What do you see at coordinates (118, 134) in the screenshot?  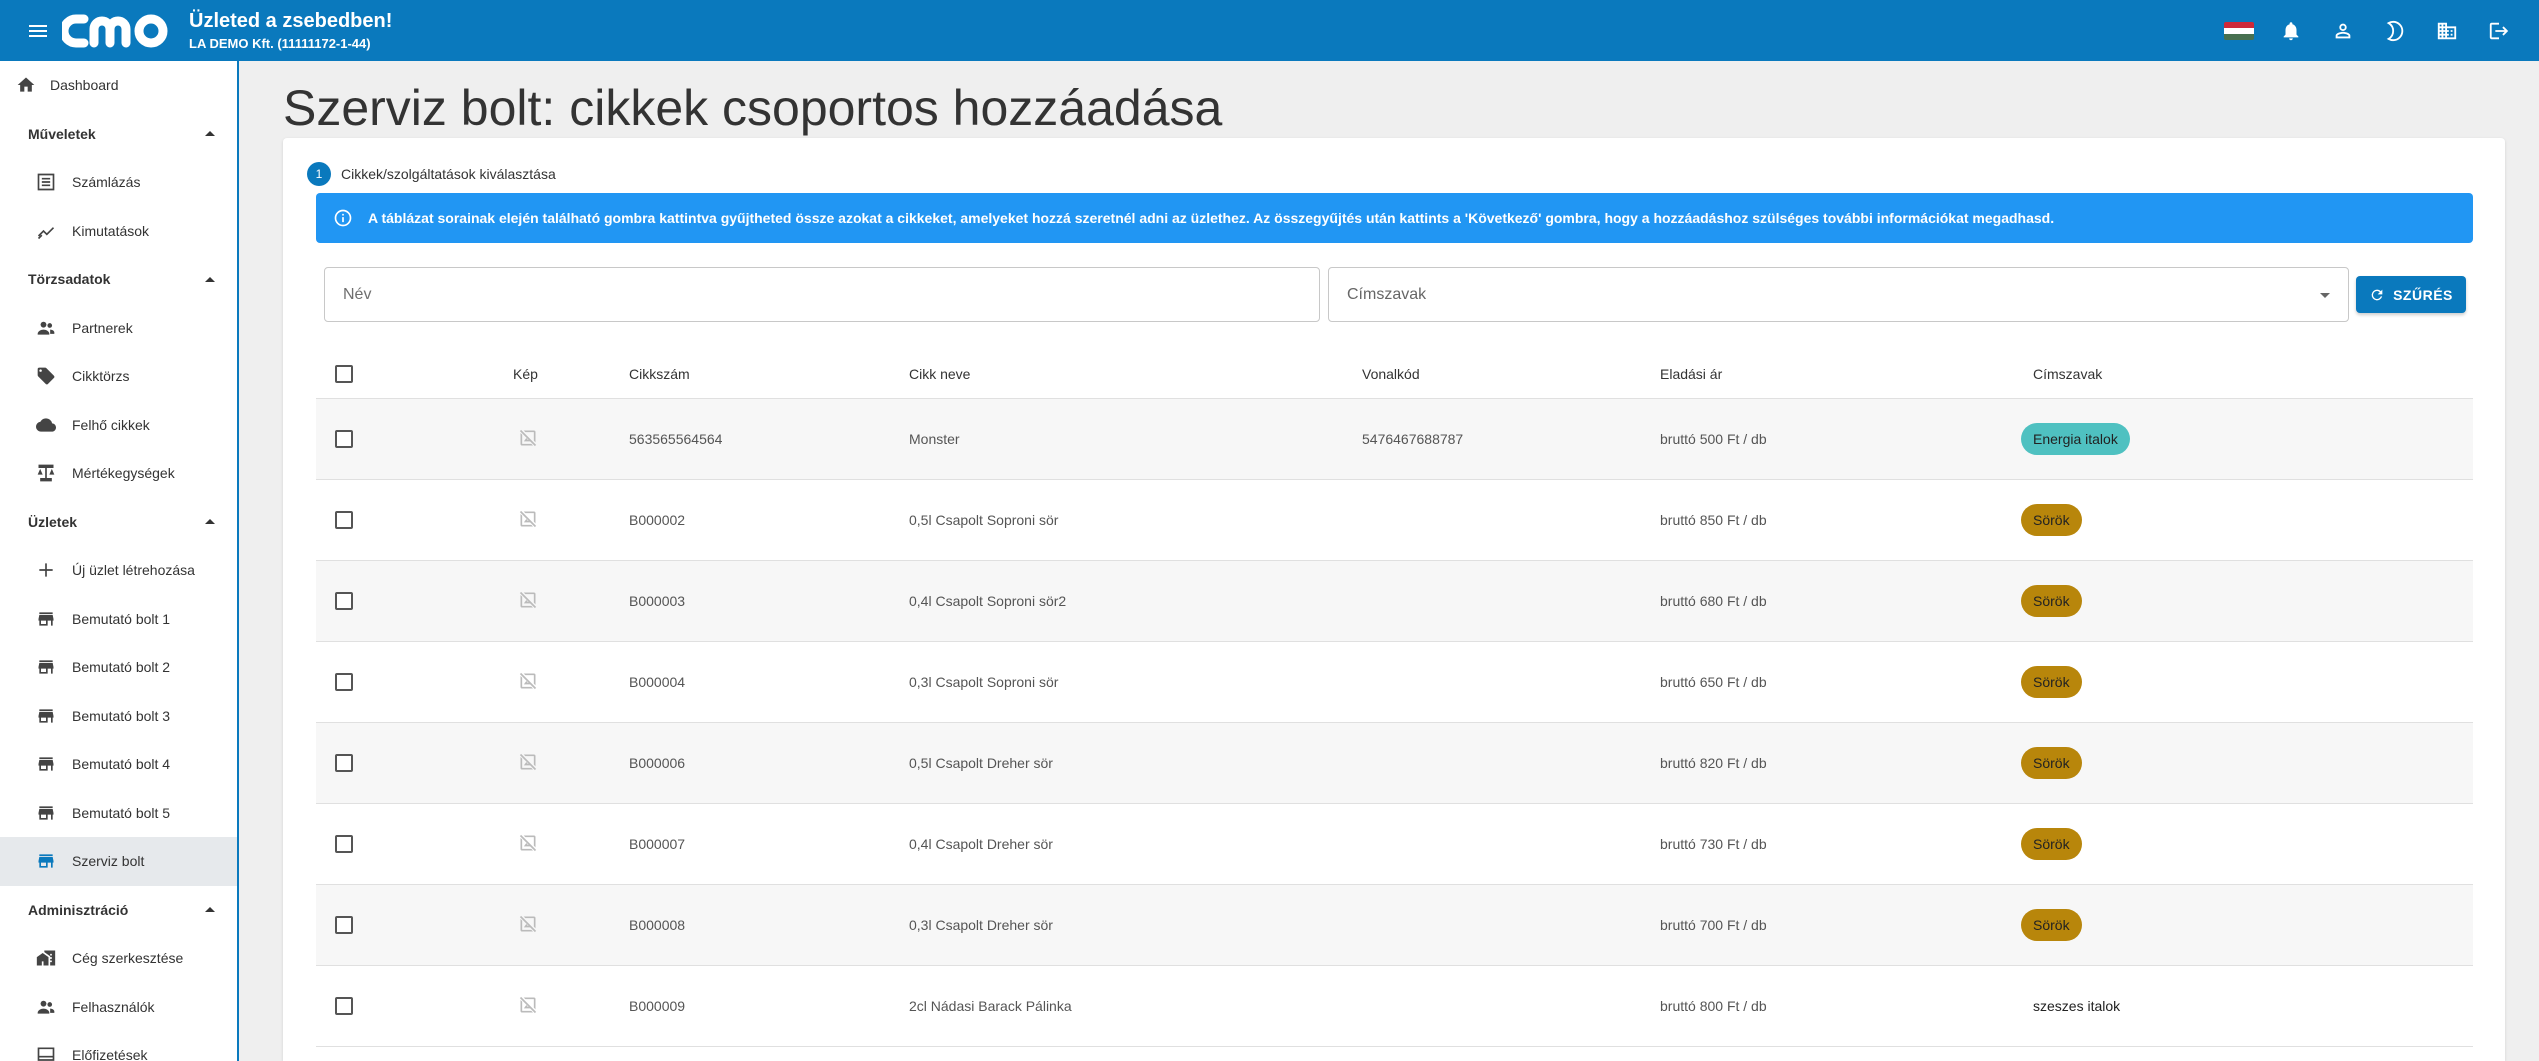 I see `sidebar-section-muveletek: Műveletek` at bounding box center [118, 134].